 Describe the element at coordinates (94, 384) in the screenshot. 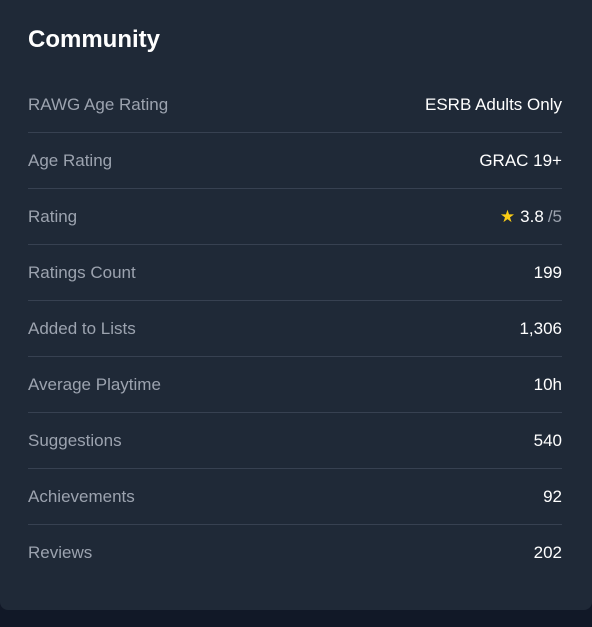

I see `stat-label: Average Playtime` at that location.